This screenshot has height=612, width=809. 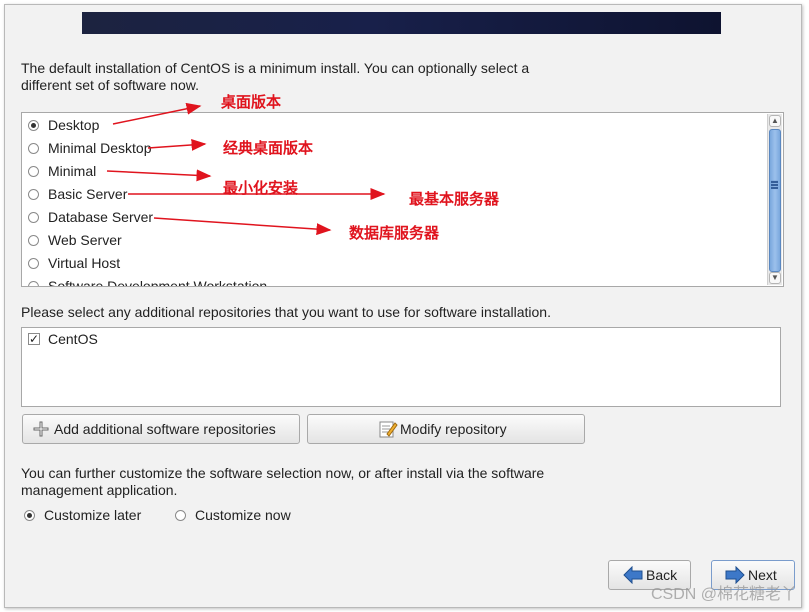 I want to click on csdn-watermark: CSDN @棉花糖老丫, so click(x=723, y=594).